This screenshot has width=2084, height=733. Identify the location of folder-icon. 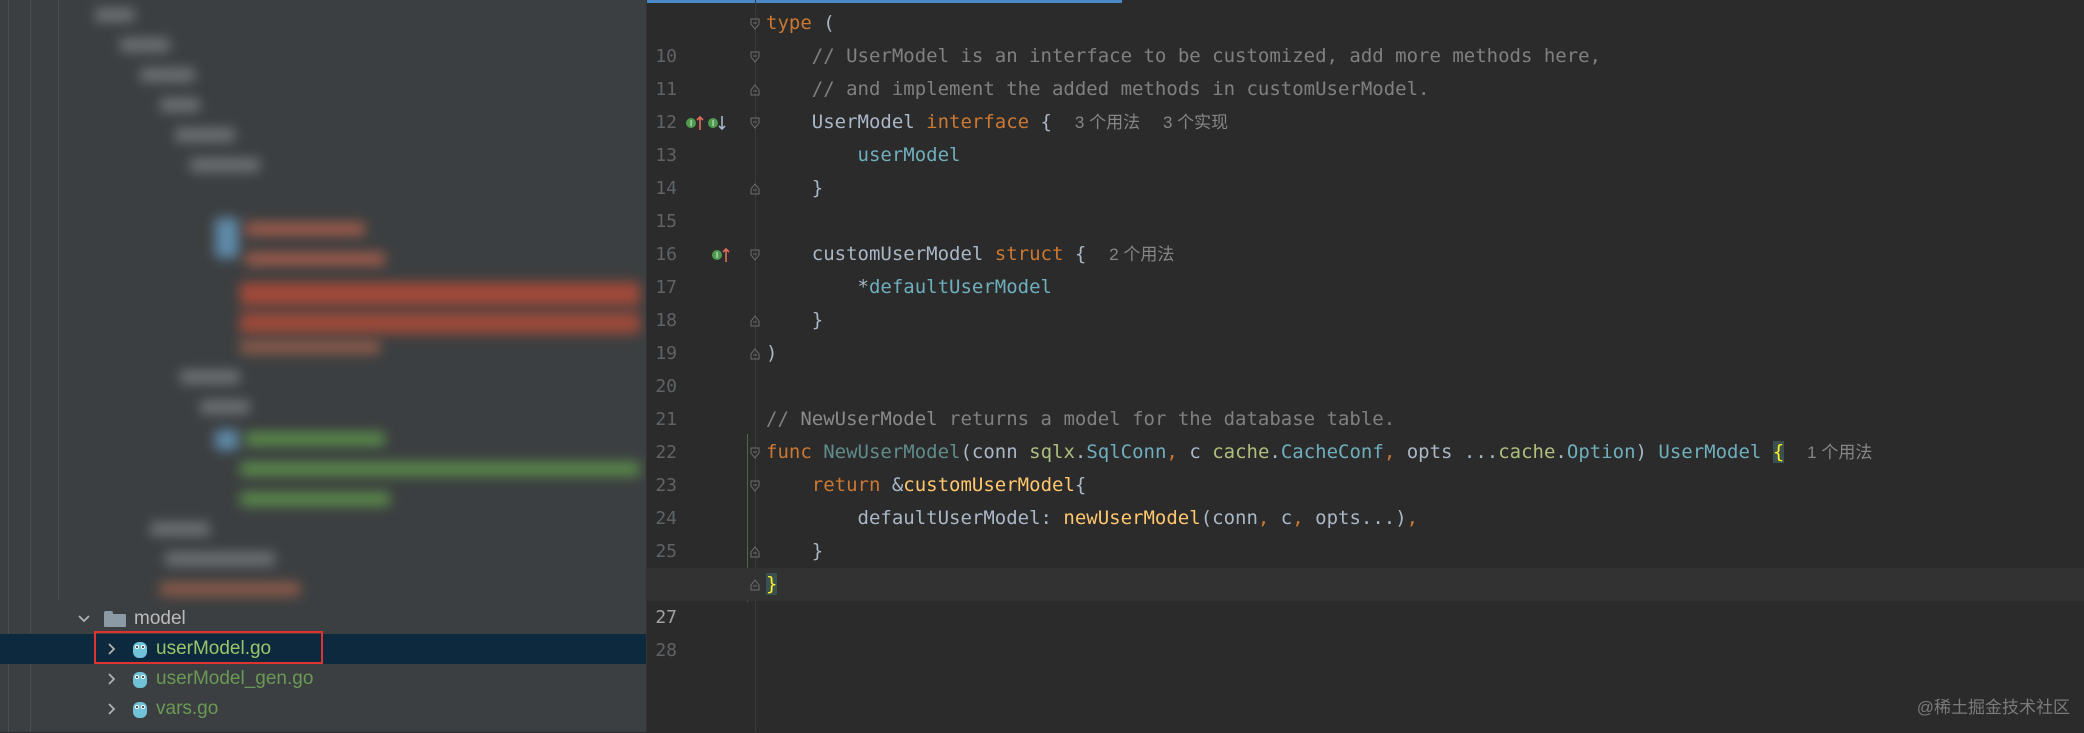
(115, 619).